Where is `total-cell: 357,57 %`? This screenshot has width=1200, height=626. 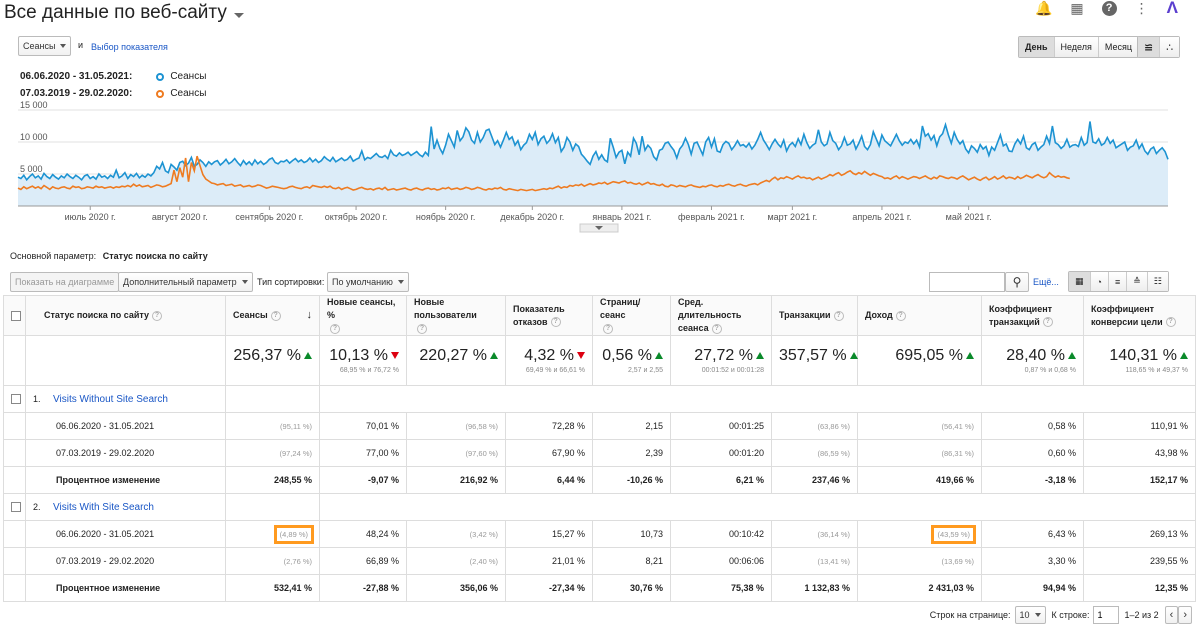
total-cell: 357,57 % is located at coordinates (814, 360).